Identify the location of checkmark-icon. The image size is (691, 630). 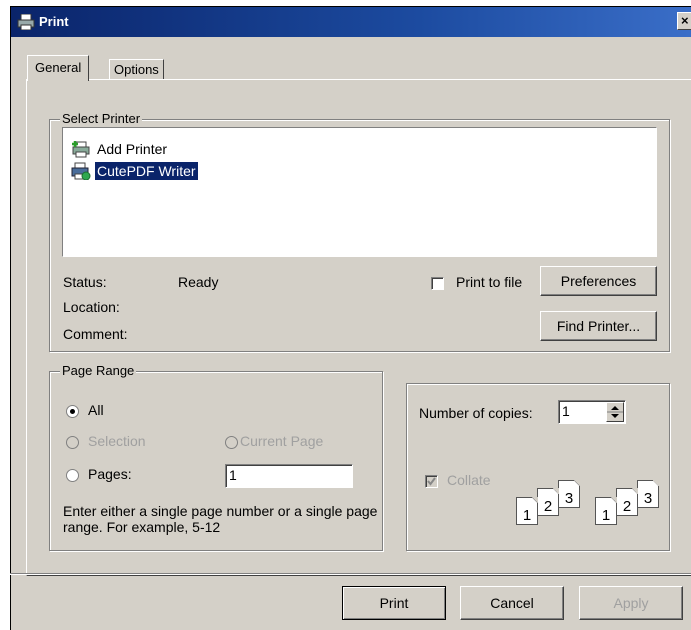
(431, 481).